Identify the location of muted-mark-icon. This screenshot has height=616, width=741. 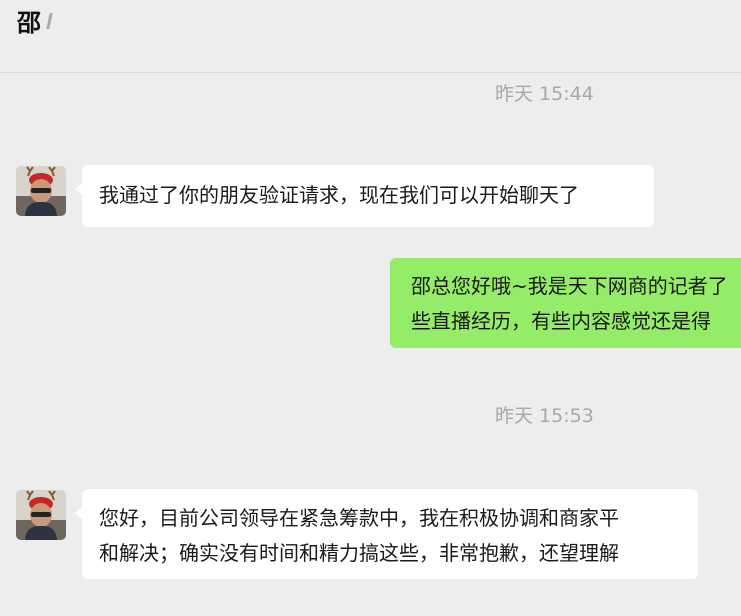
(49, 21).